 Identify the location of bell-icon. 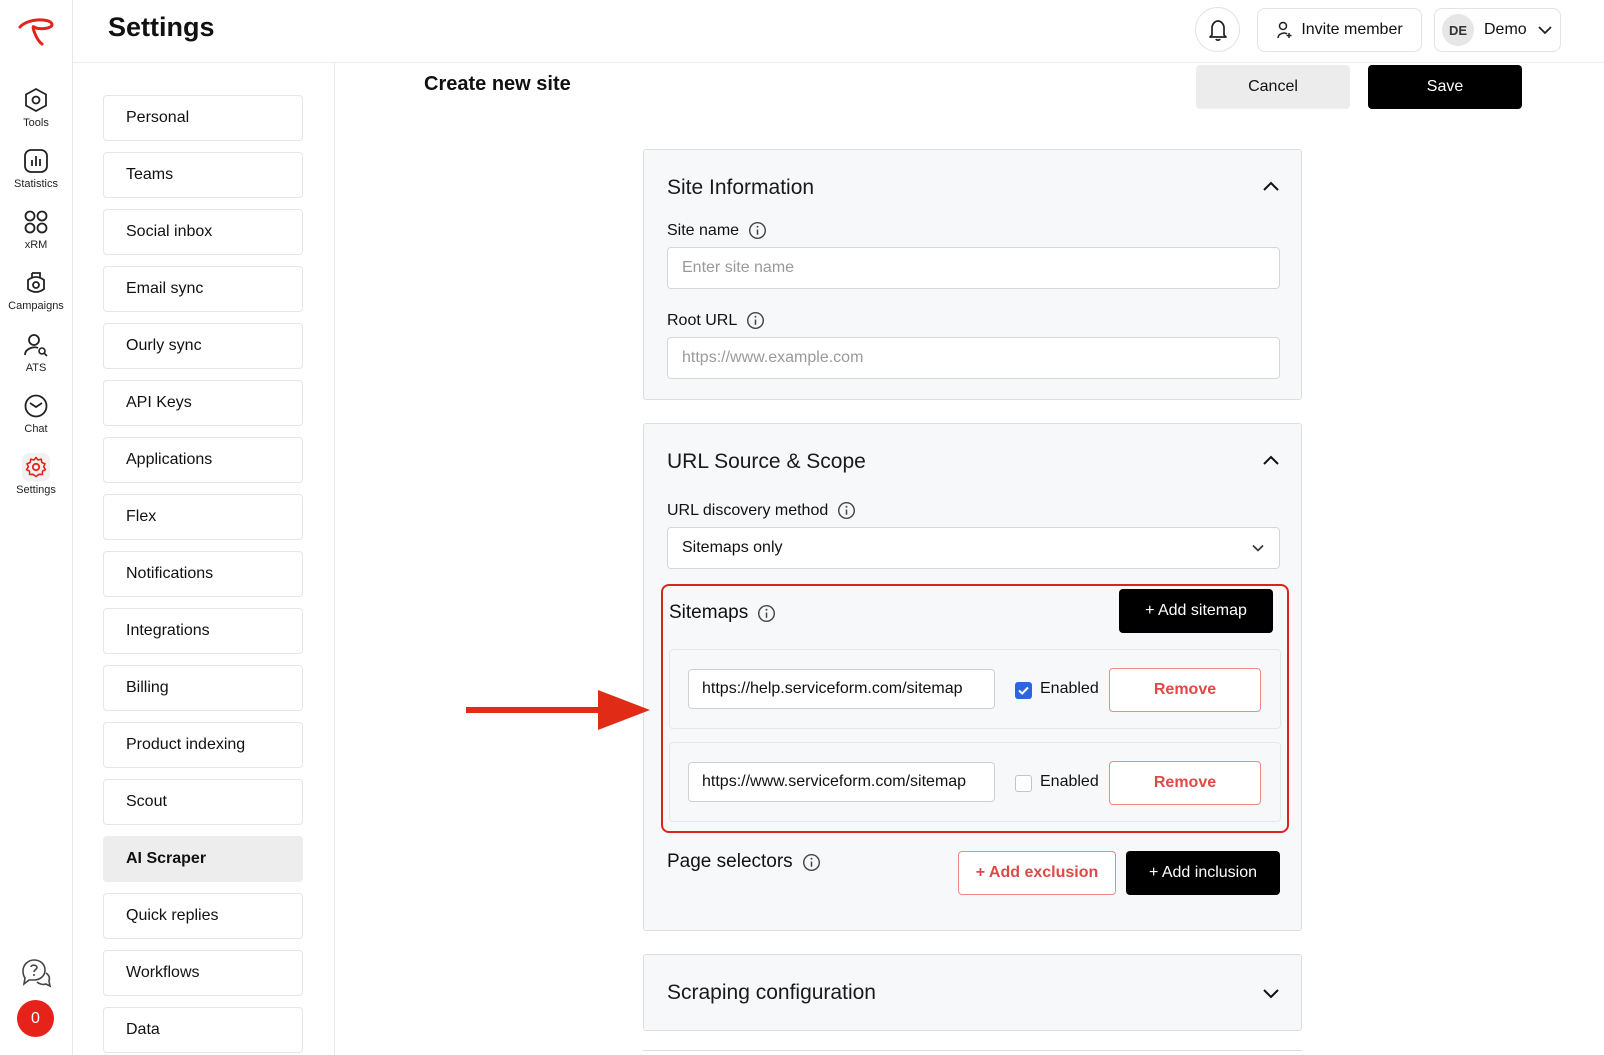
(1217, 30).